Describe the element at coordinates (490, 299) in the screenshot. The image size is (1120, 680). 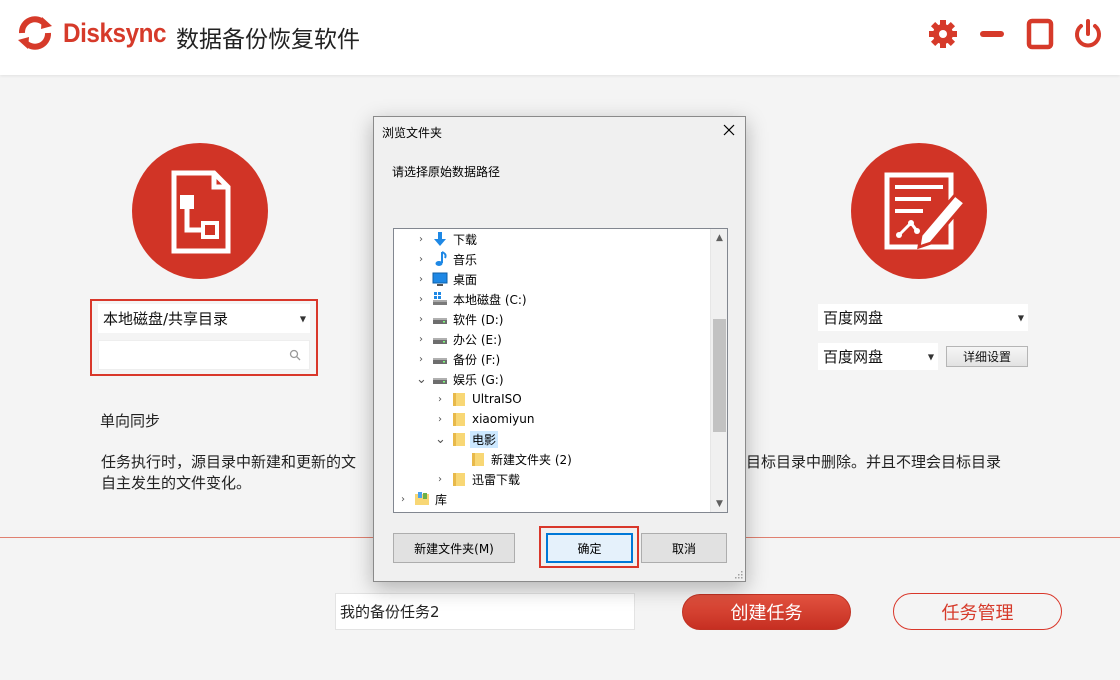
I see `tree-item-label: 本地磁盘 (C:)` at that location.